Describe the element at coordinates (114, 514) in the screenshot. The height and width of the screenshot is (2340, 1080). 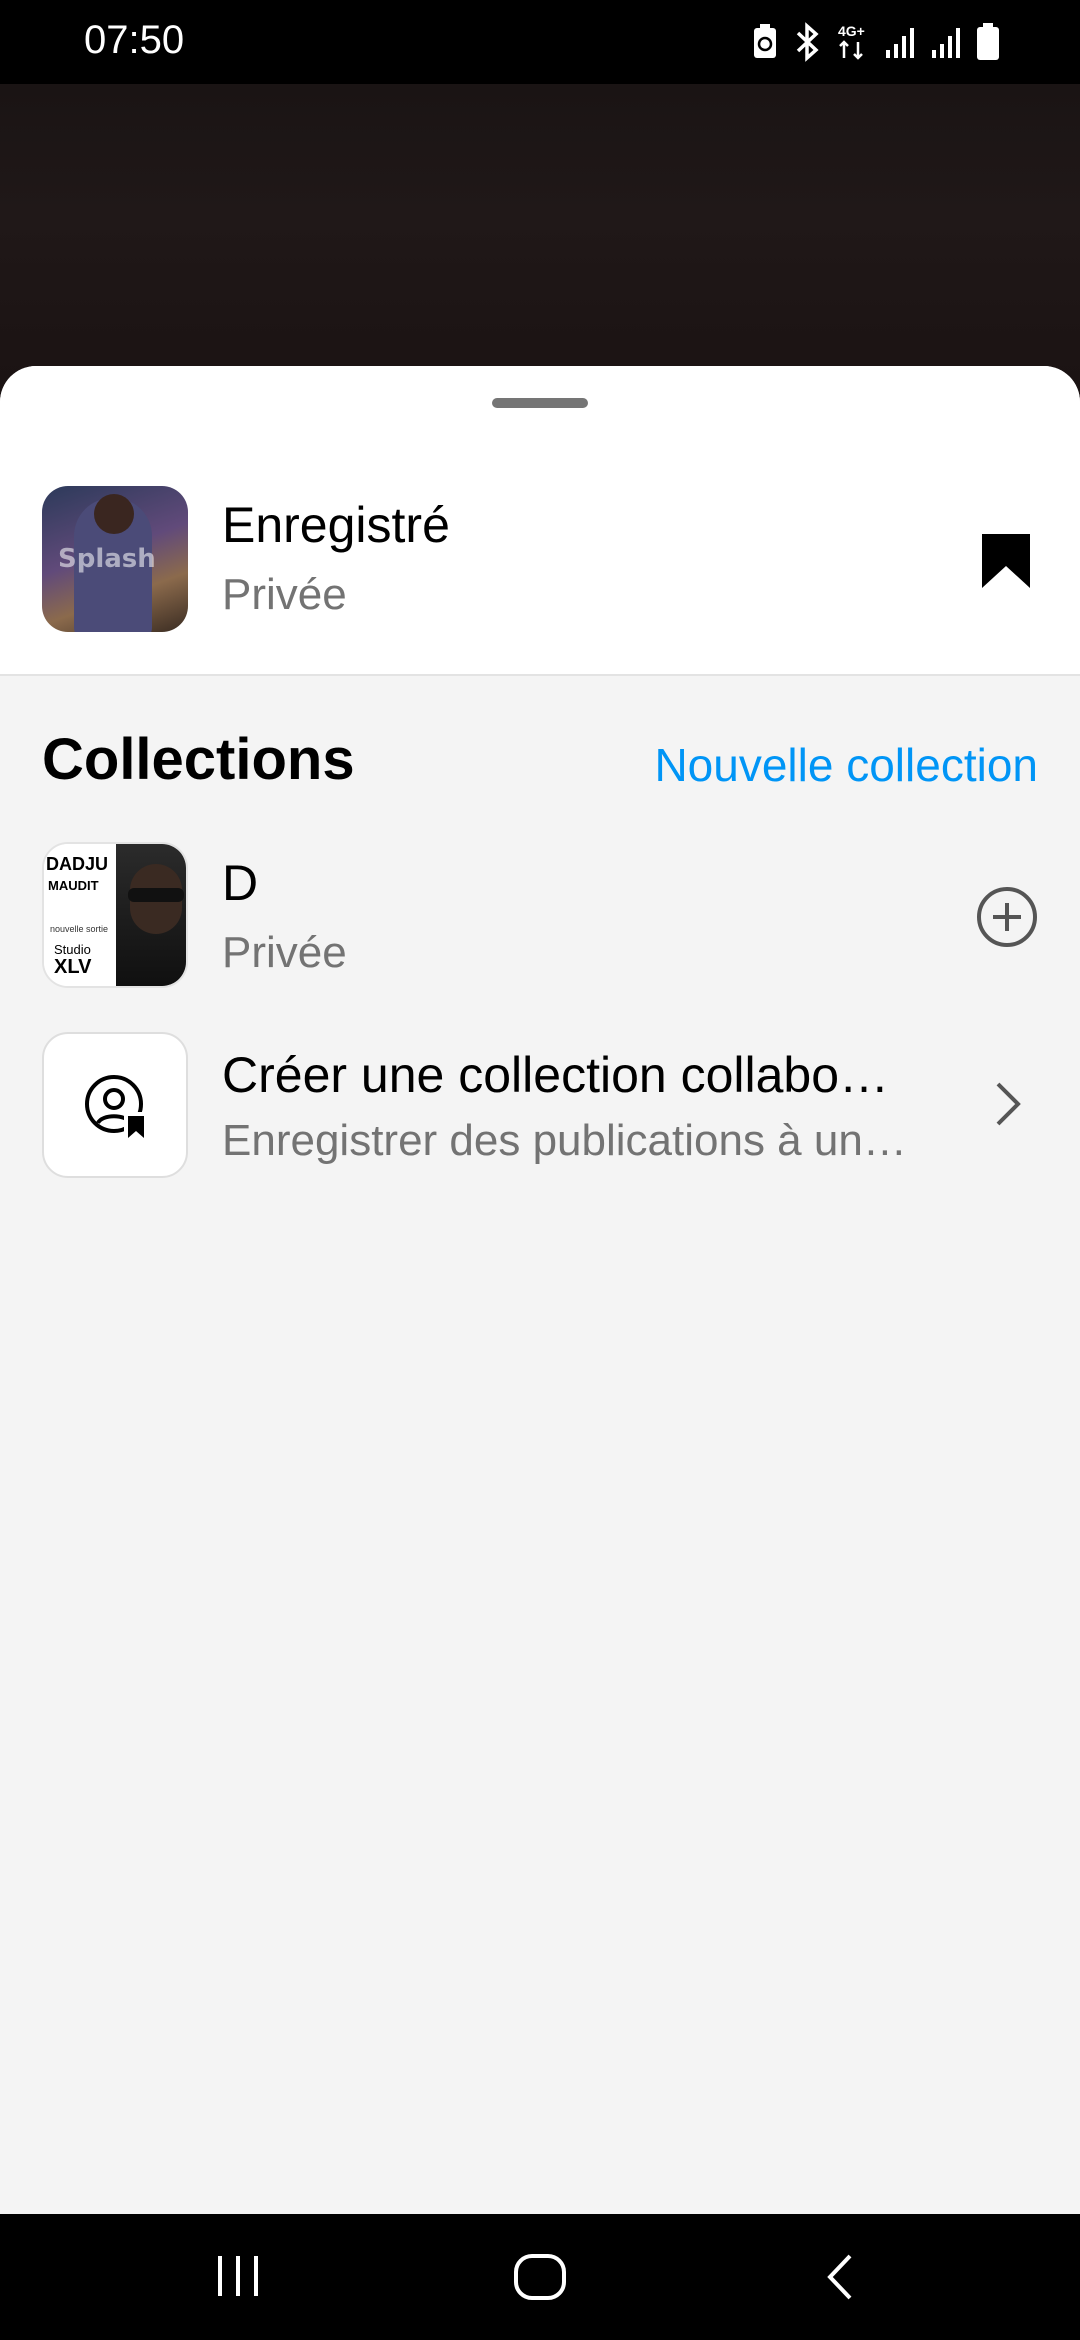
I see `person-head` at that location.